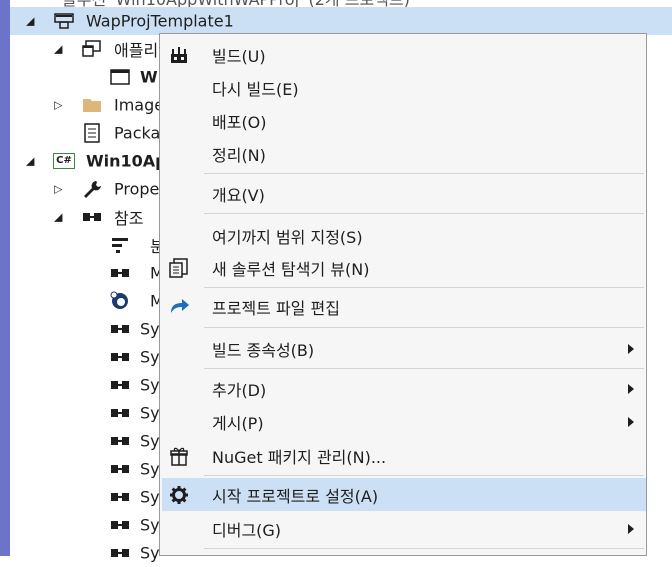 Image resolution: width=672 pixels, height=567 pixels. Describe the element at coordinates (120, 77) in the screenshot. I see `window-icon` at that location.